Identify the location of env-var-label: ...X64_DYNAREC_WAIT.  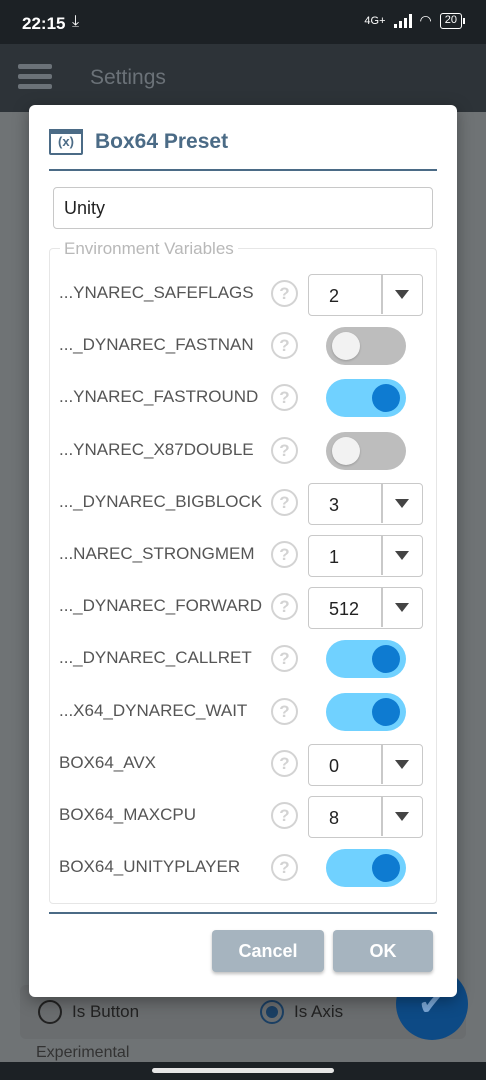
(153, 710).